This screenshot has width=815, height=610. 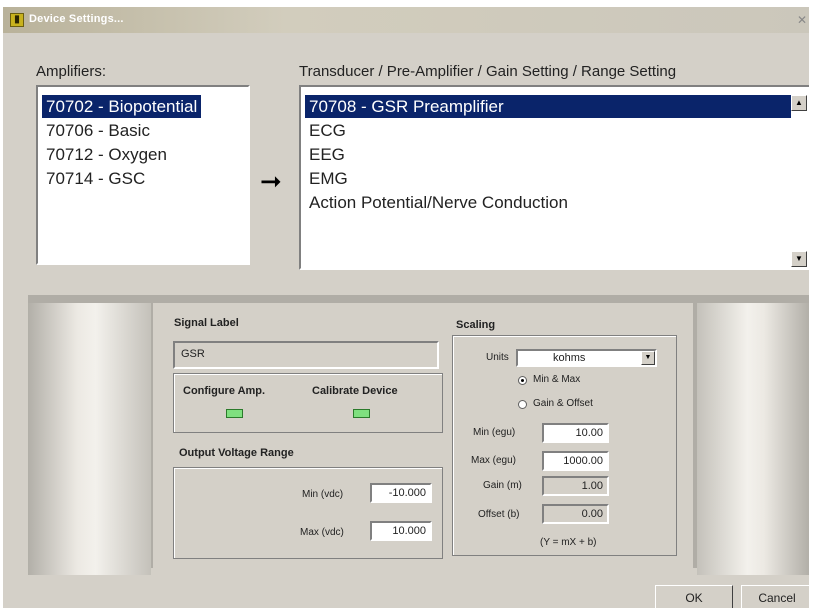 I want to click on scroll-down-icon: ▼, so click(x=799, y=259).